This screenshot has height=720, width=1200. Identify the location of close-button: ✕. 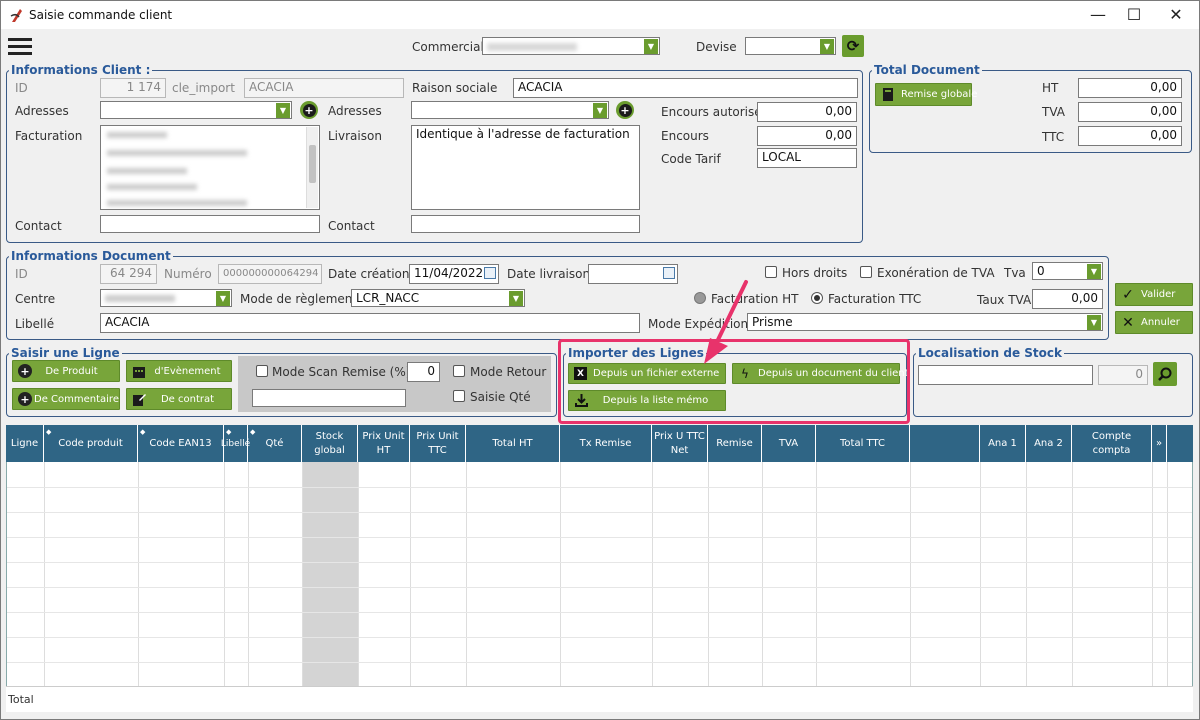
(1176, 15).